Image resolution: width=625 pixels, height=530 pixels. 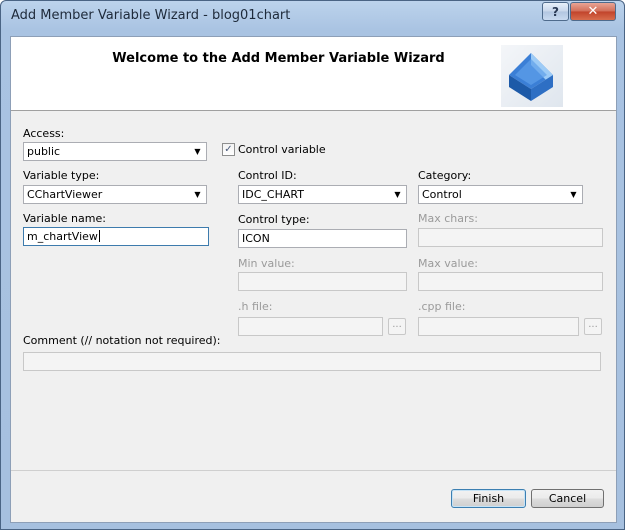 I want to click on close-button: ✕, so click(x=593, y=11).